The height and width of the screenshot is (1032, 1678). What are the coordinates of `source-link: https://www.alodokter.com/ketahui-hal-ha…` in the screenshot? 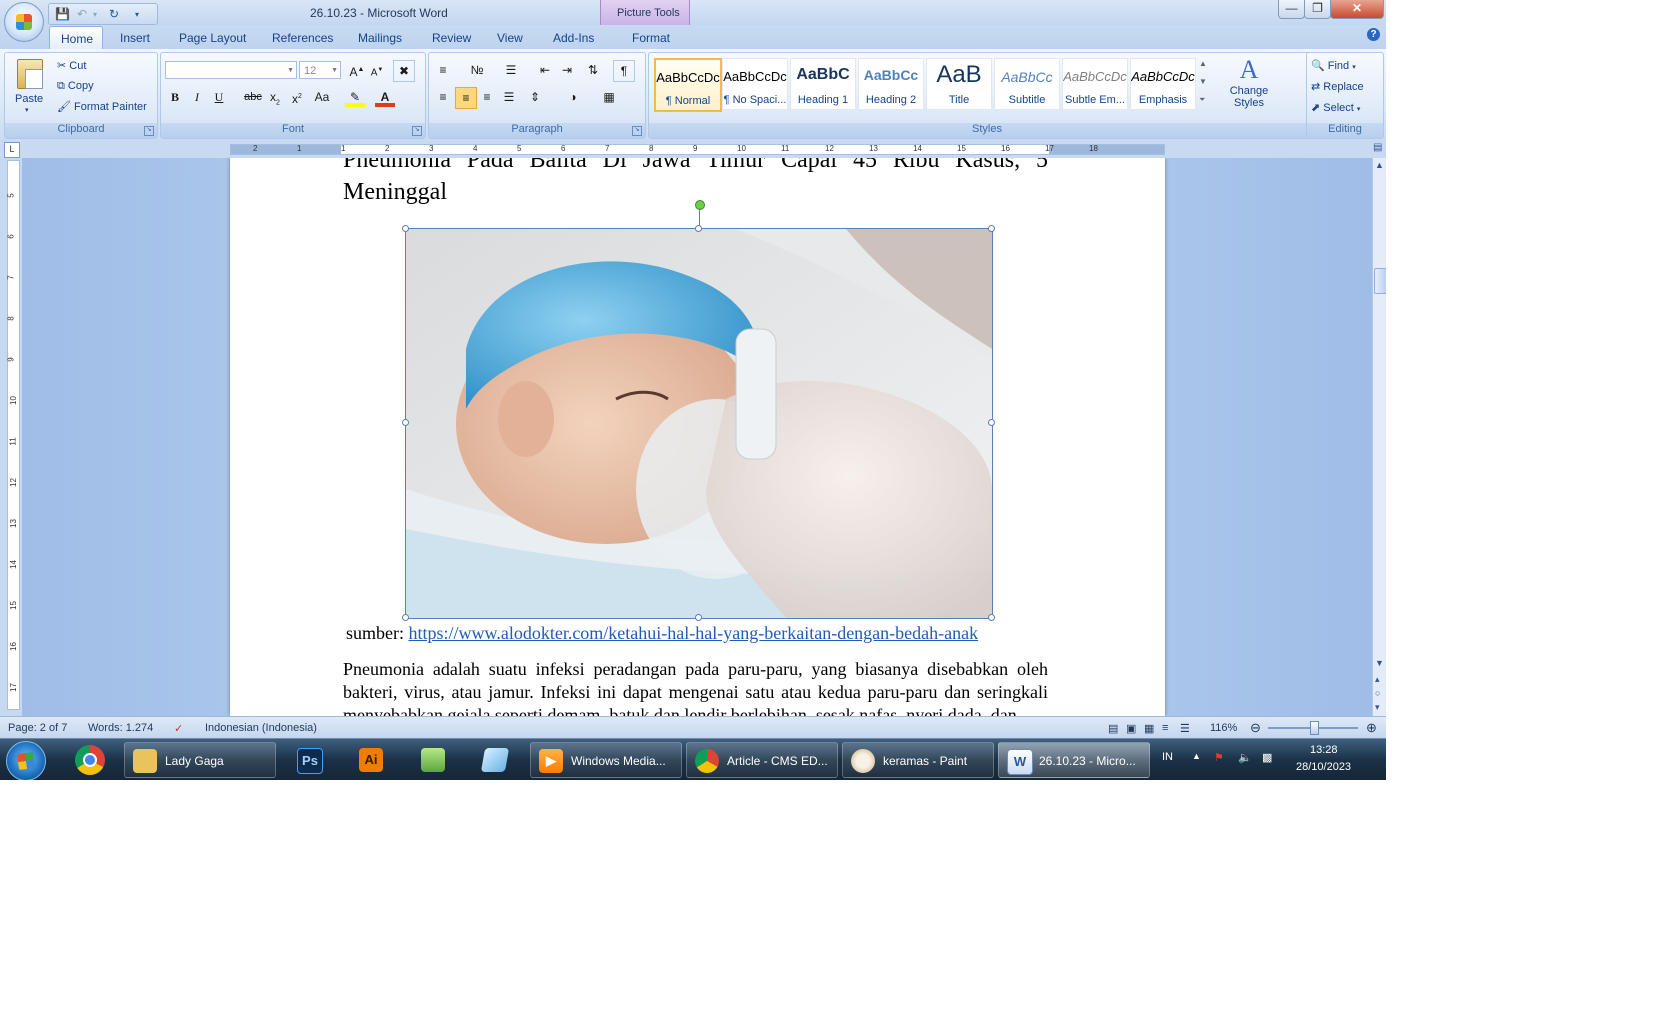 It's located at (694, 633).